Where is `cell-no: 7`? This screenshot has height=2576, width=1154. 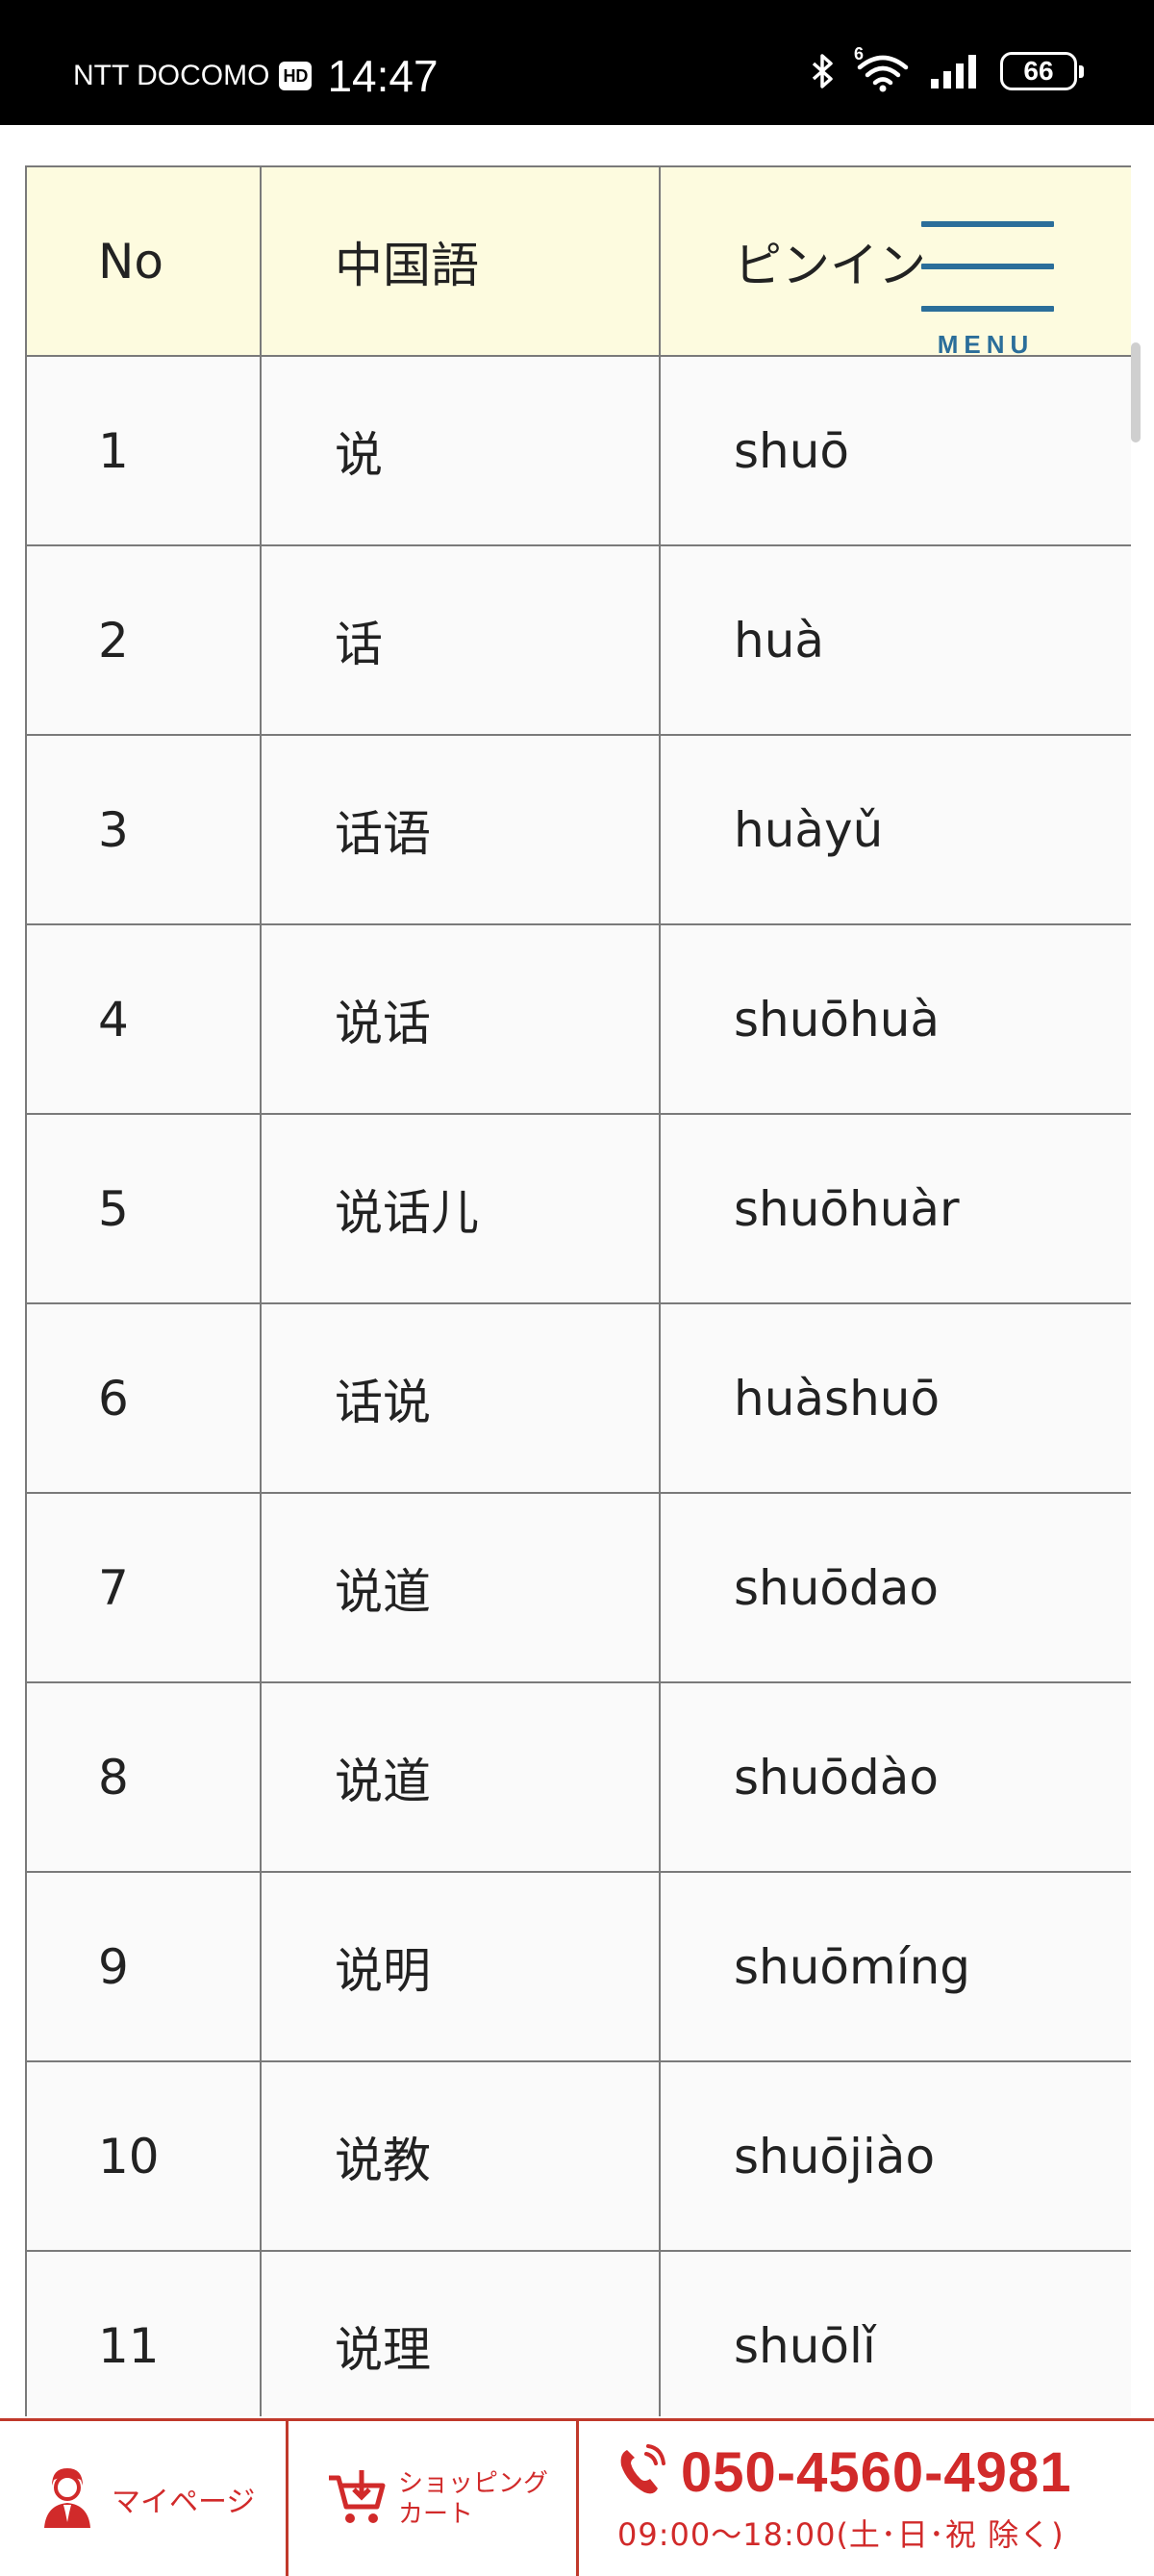
cell-no: 7 is located at coordinates (144, 1587).